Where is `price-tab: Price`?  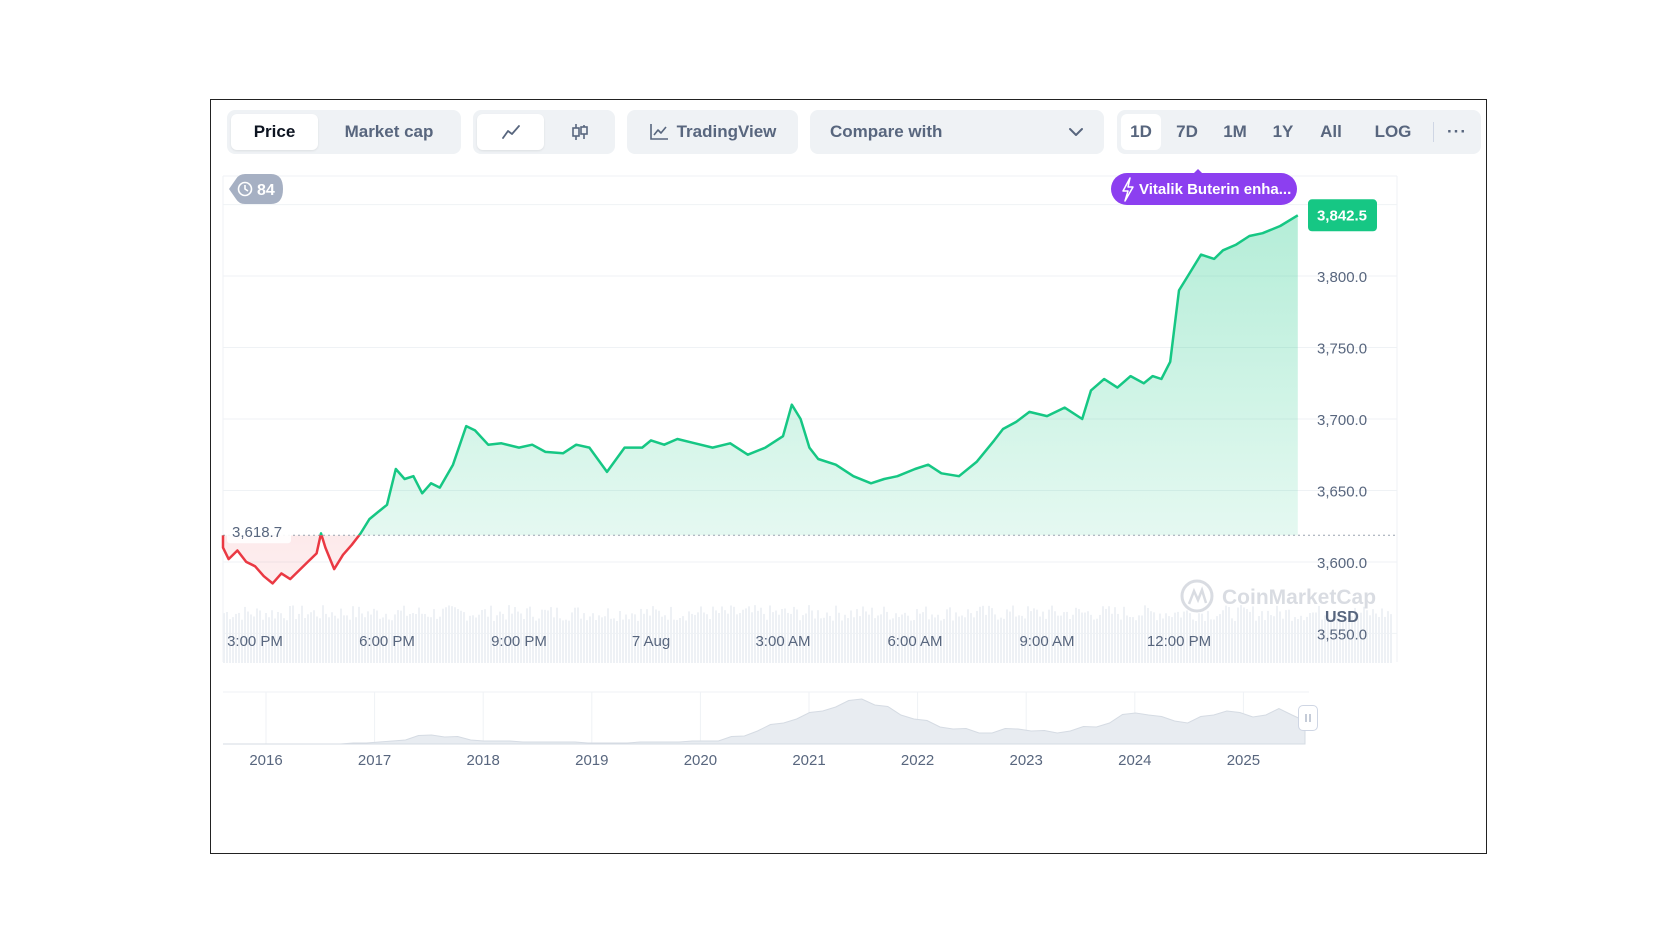
price-tab: Price is located at coordinates (274, 132).